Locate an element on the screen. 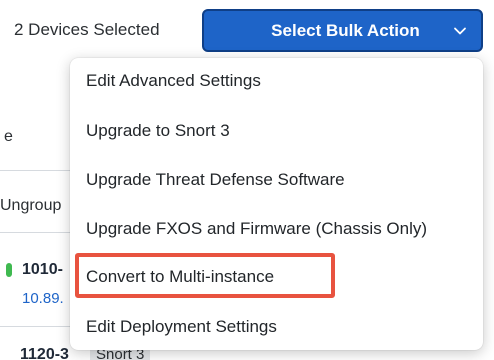 The height and width of the screenshot is (360, 494). menu-item-upgrade-threat-defense-software: Upgrade Threat Defense Software is located at coordinates (215, 180).